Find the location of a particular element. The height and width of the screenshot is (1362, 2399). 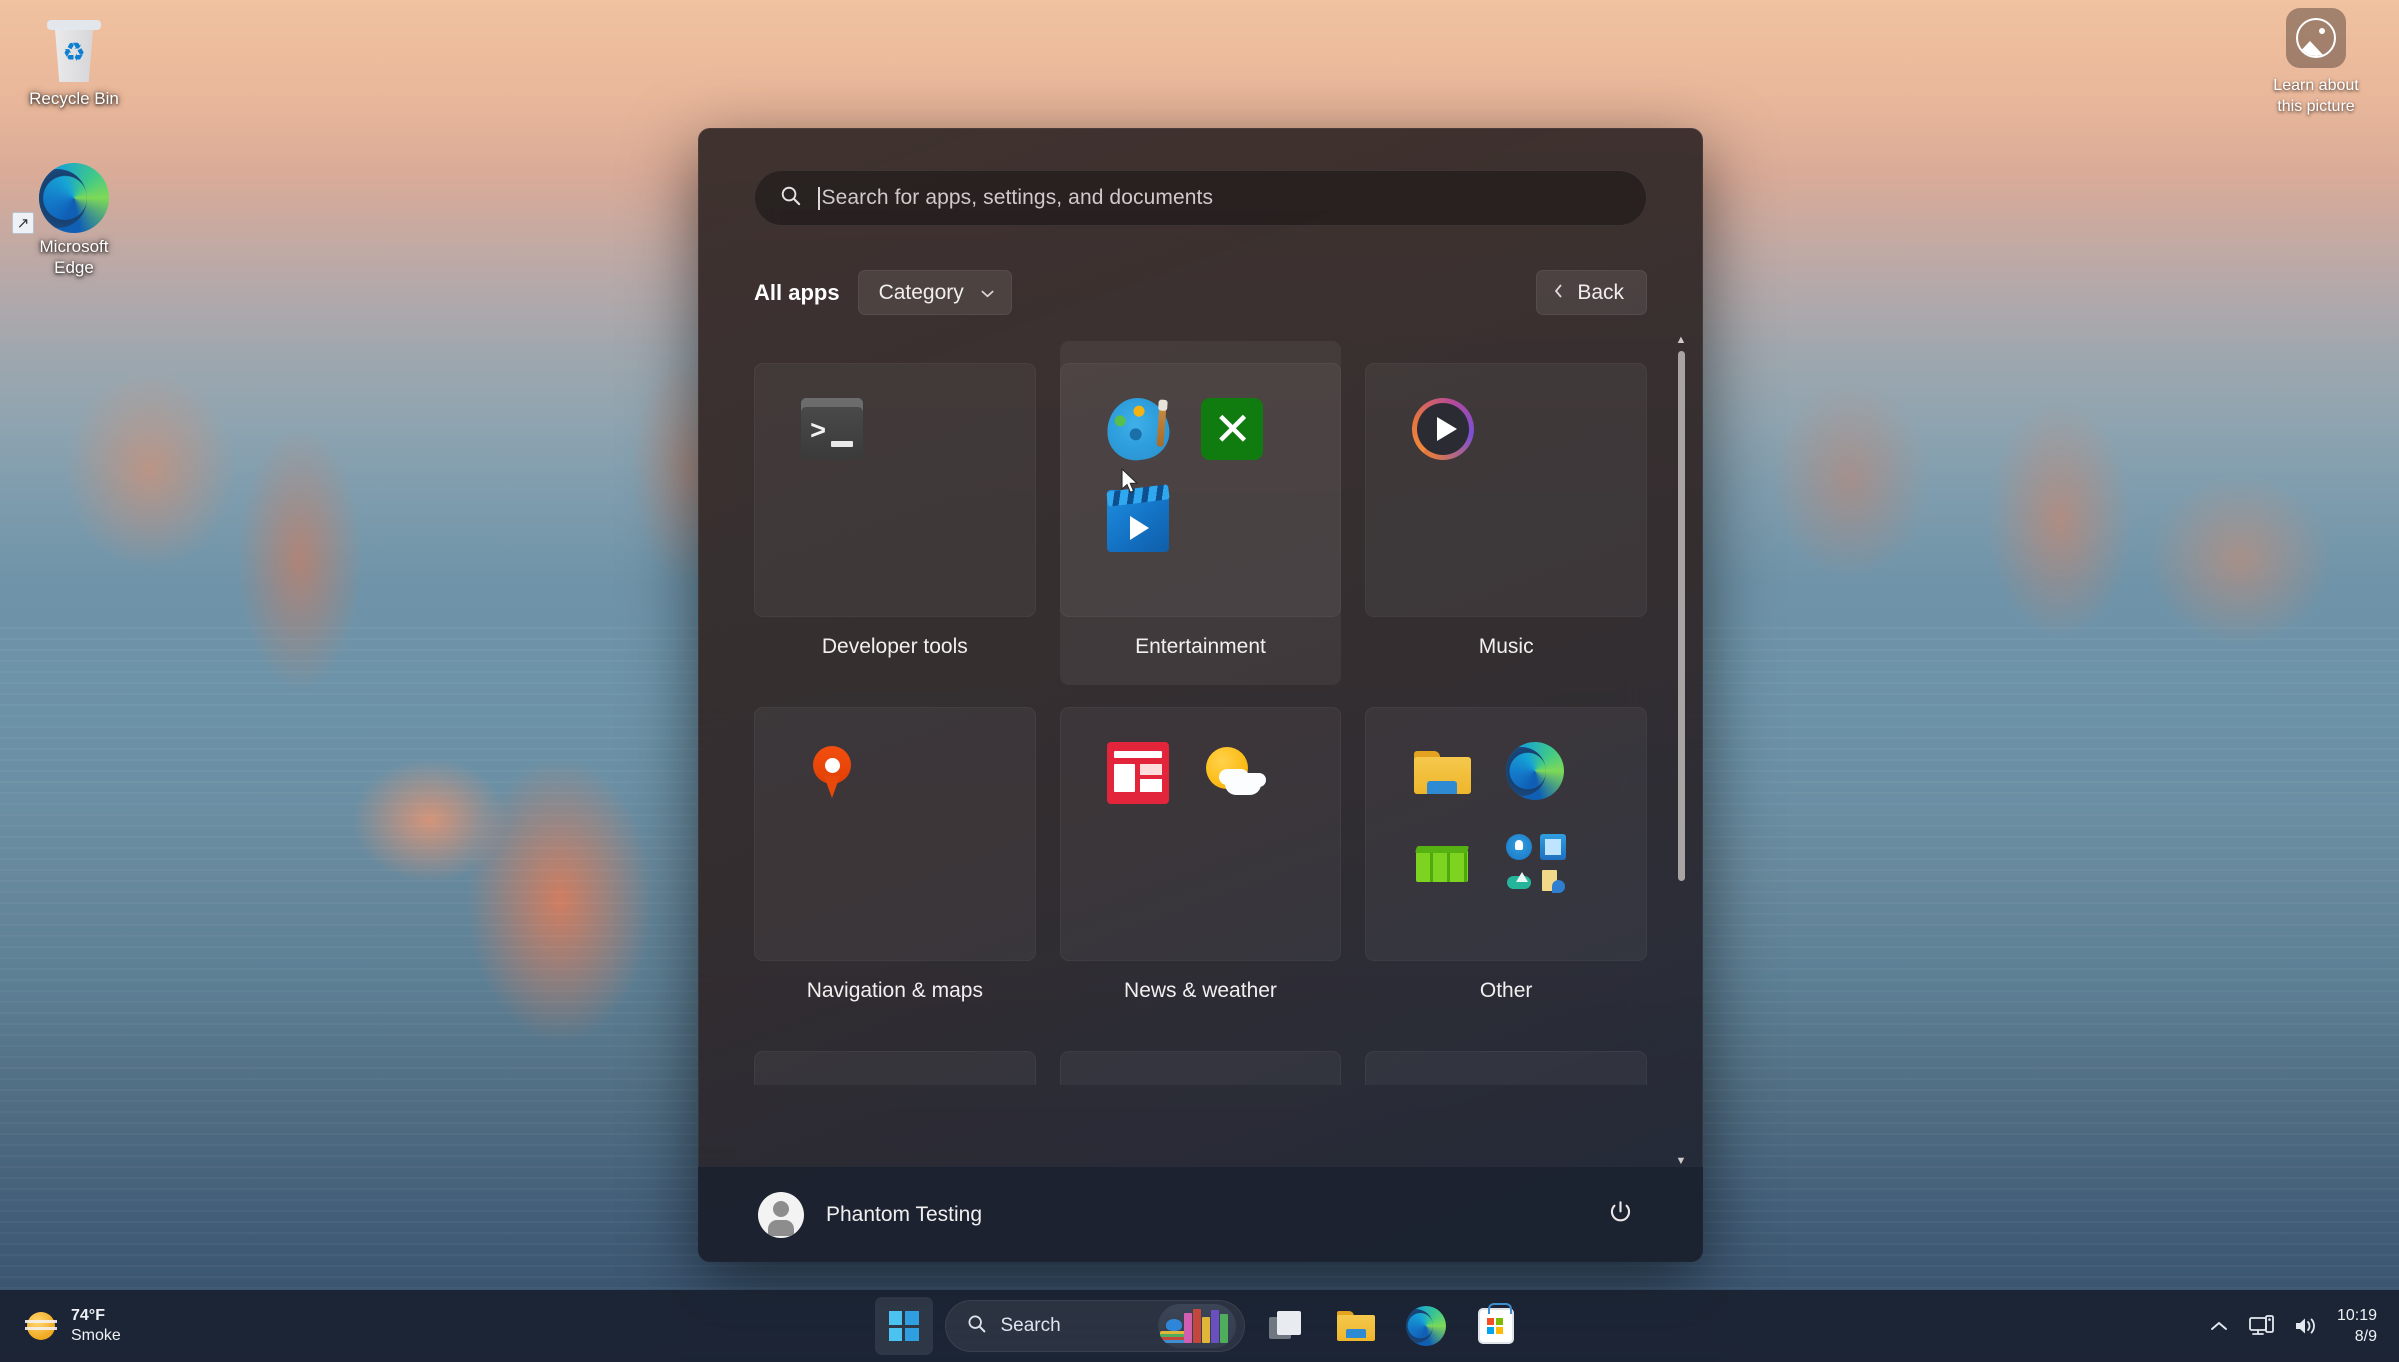

category-cell: Other is located at coordinates (1506, 857).